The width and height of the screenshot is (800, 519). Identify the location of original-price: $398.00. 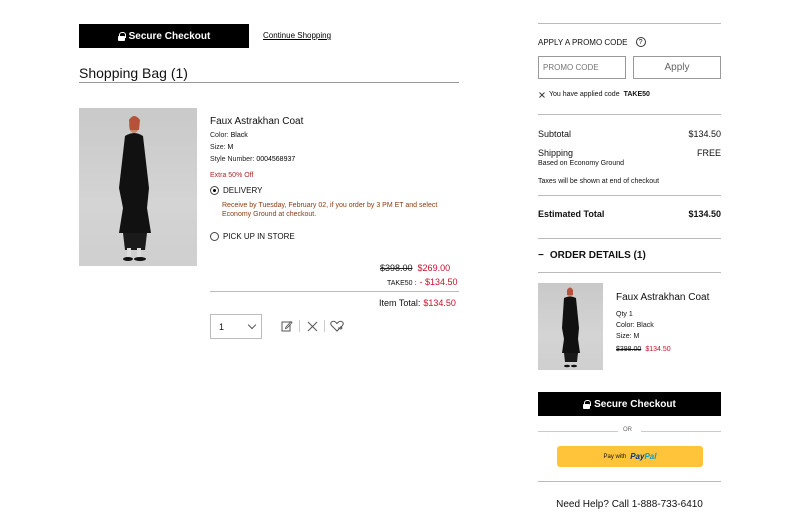
(396, 268).